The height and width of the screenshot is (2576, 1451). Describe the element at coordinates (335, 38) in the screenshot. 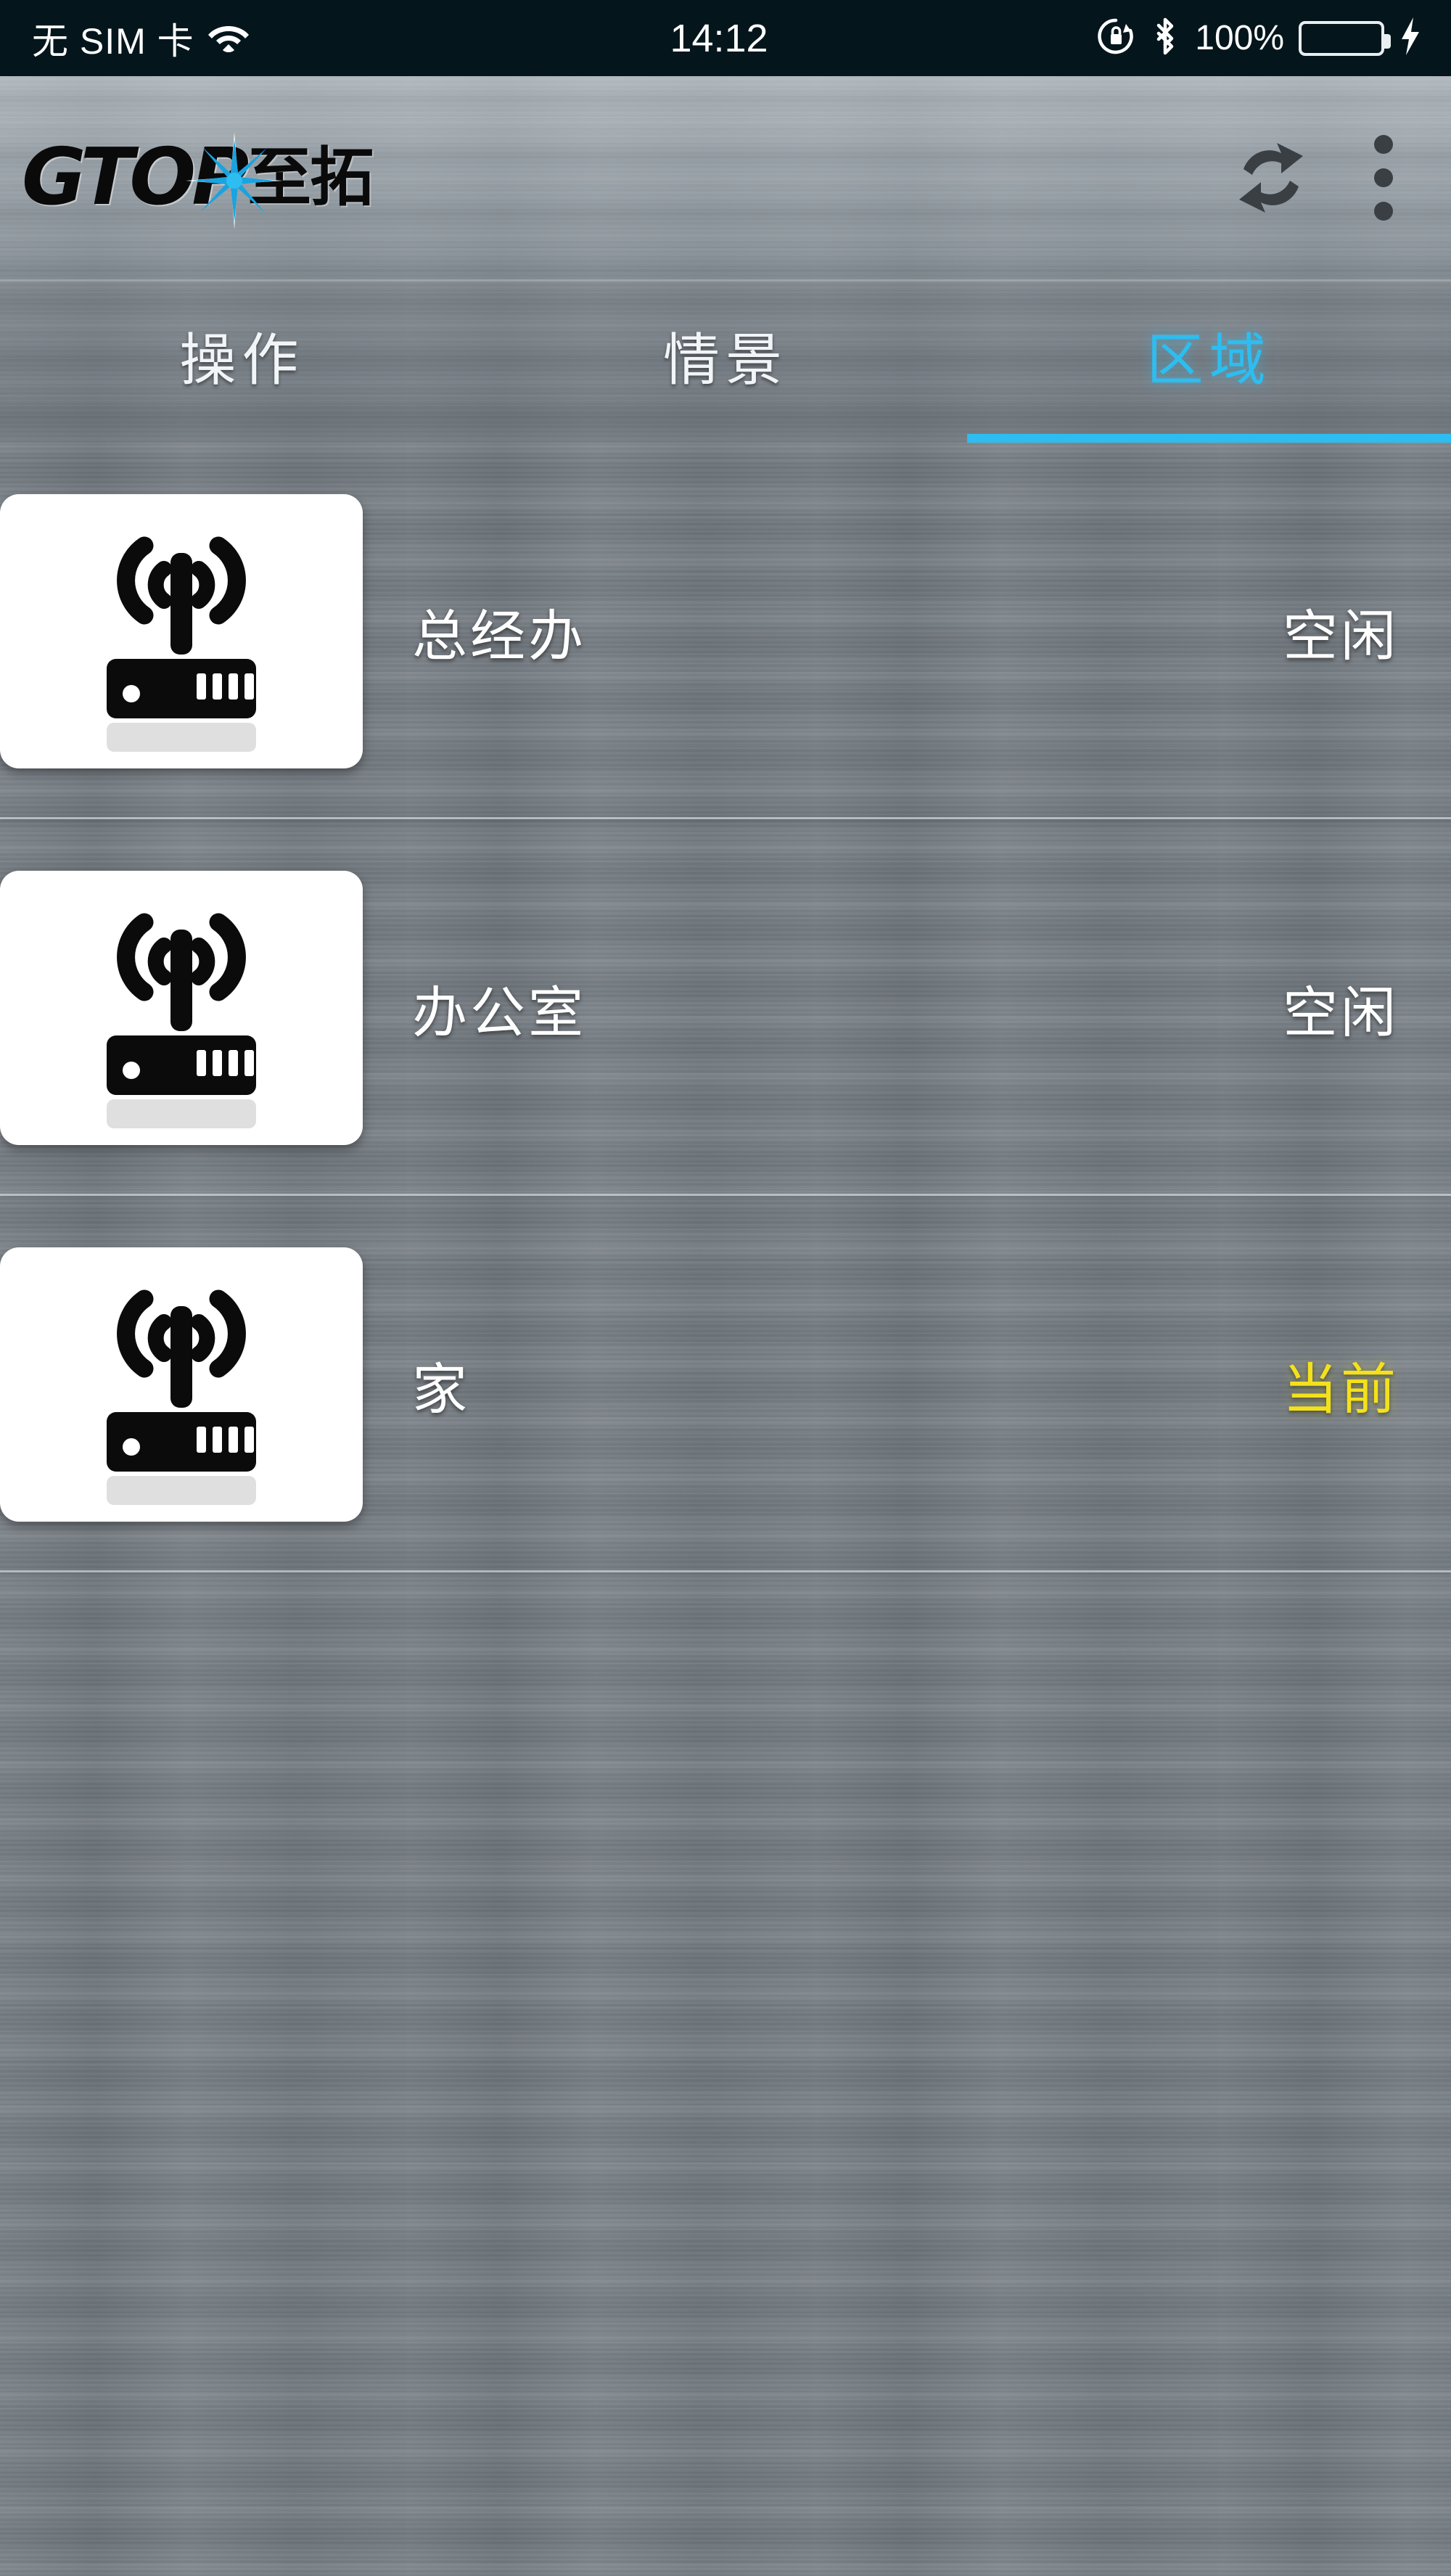

I see `status-bar-left: 无 SIM 卡` at that location.